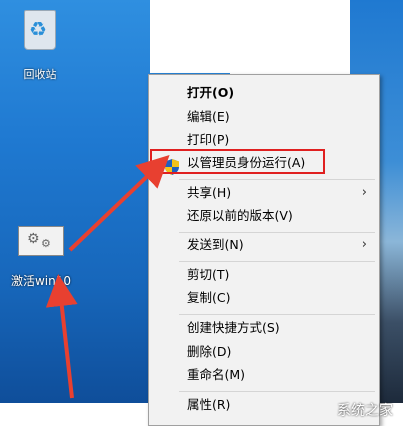 Image resolution: width=403 pixels, height=426 pixels. What do you see at coordinates (208, 405) in the screenshot?
I see `menu-item-properties: 属性(R)` at bounding box center [208, 405].